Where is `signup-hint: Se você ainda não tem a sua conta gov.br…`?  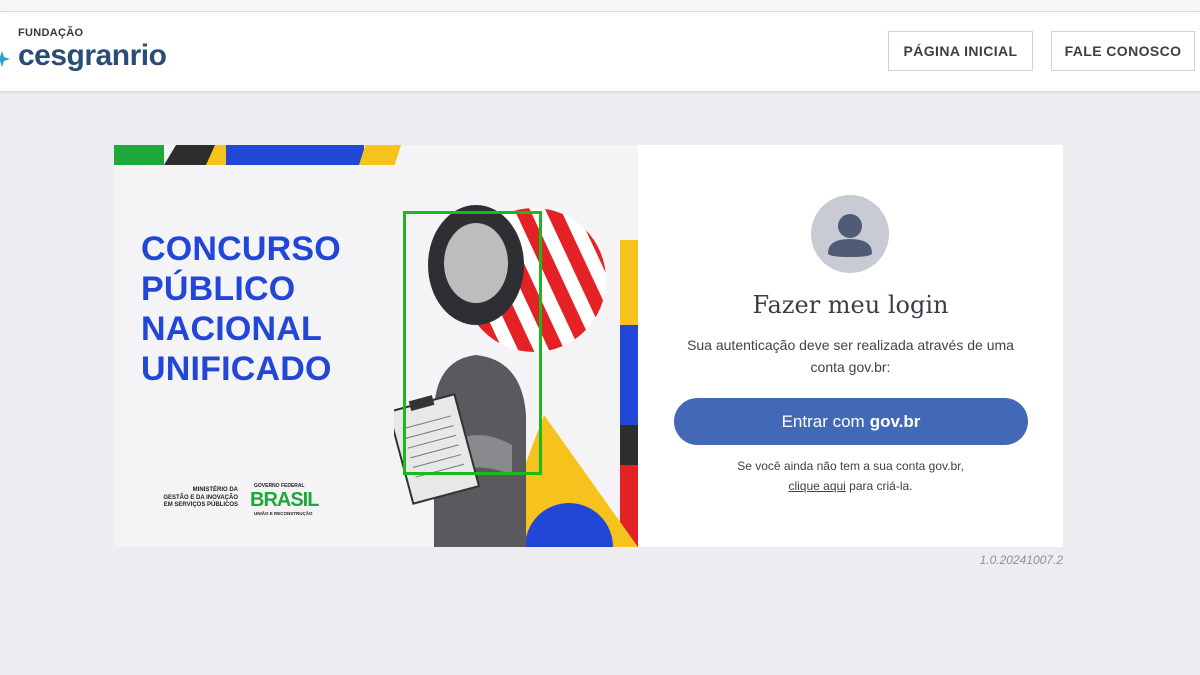 signup-hint: Se você ainda não tem a sua conta gov.br… is located at coordinates (850, 476).